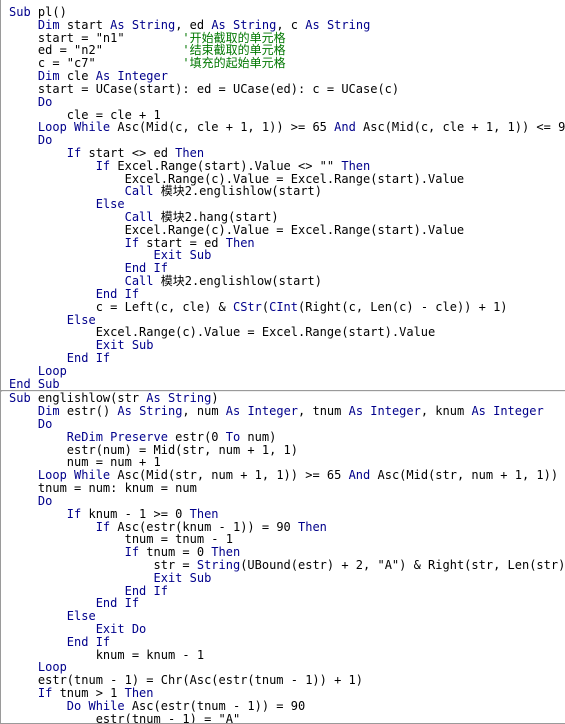 This screenshot has width=565, height=724. What do you see at coordinates (222, 127) in the screenshot?
I see `identifier-token: Asc(Mid(c, cle + 1, 1)) >= 65` at bounding box center [222, 127].